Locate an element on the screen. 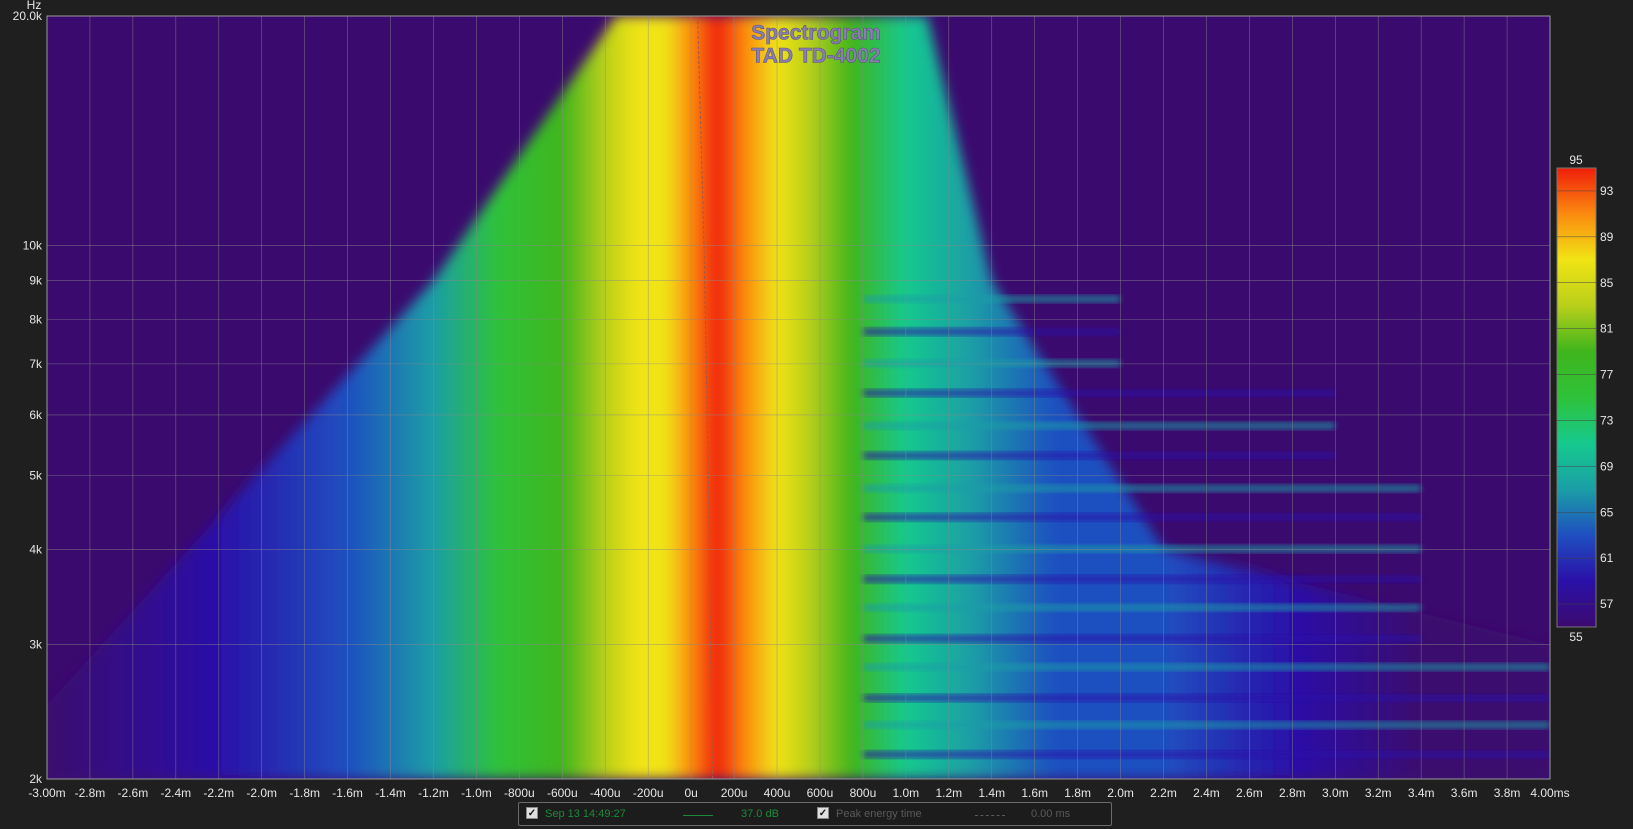 The width and height of the screenshot is (1633, 829). x-tick-label: 2.0m is located at coordinates (1120, 793).